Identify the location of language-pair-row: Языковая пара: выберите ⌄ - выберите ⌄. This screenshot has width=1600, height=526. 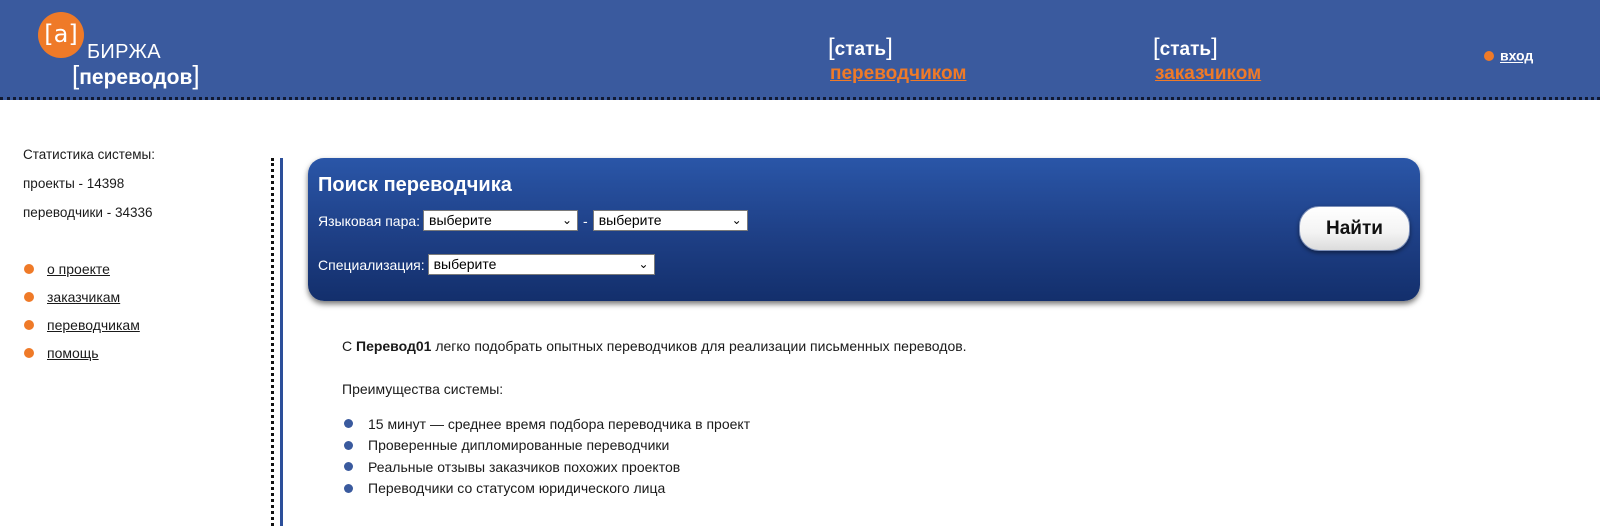
(533, 220).